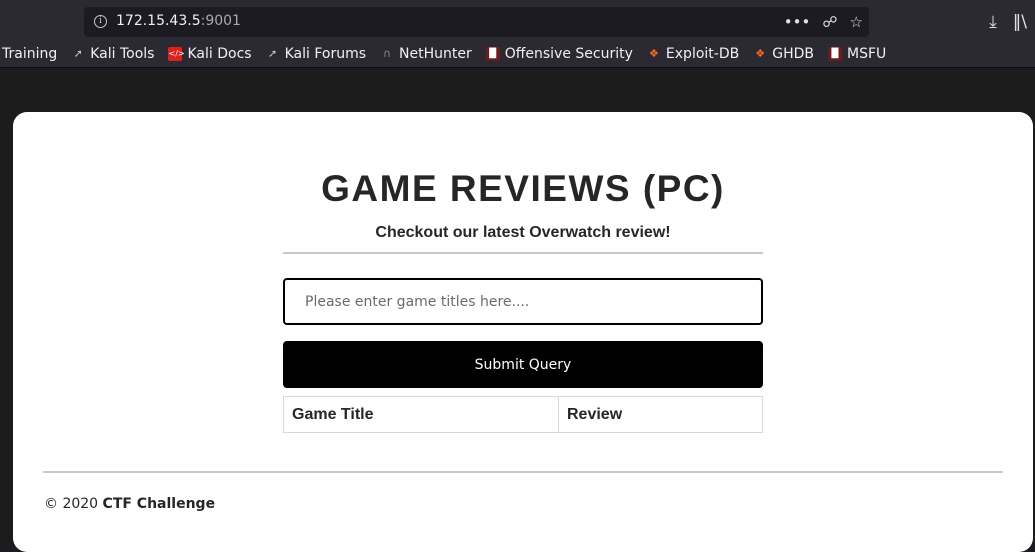  I want to click on bookmark-kali-docs: </> Kali Docs, so click(210, 54).